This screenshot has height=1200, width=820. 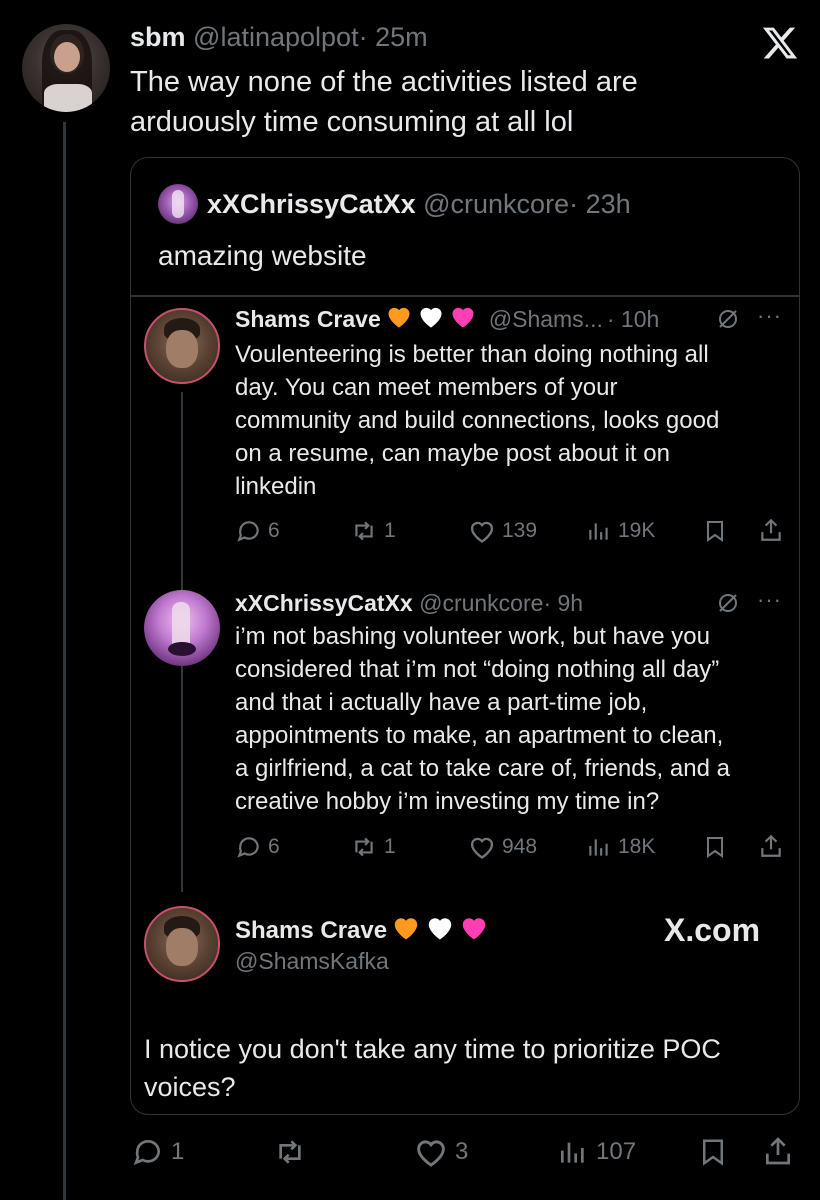 I want to click on like-button: 3, so click(x=440, y=1152).